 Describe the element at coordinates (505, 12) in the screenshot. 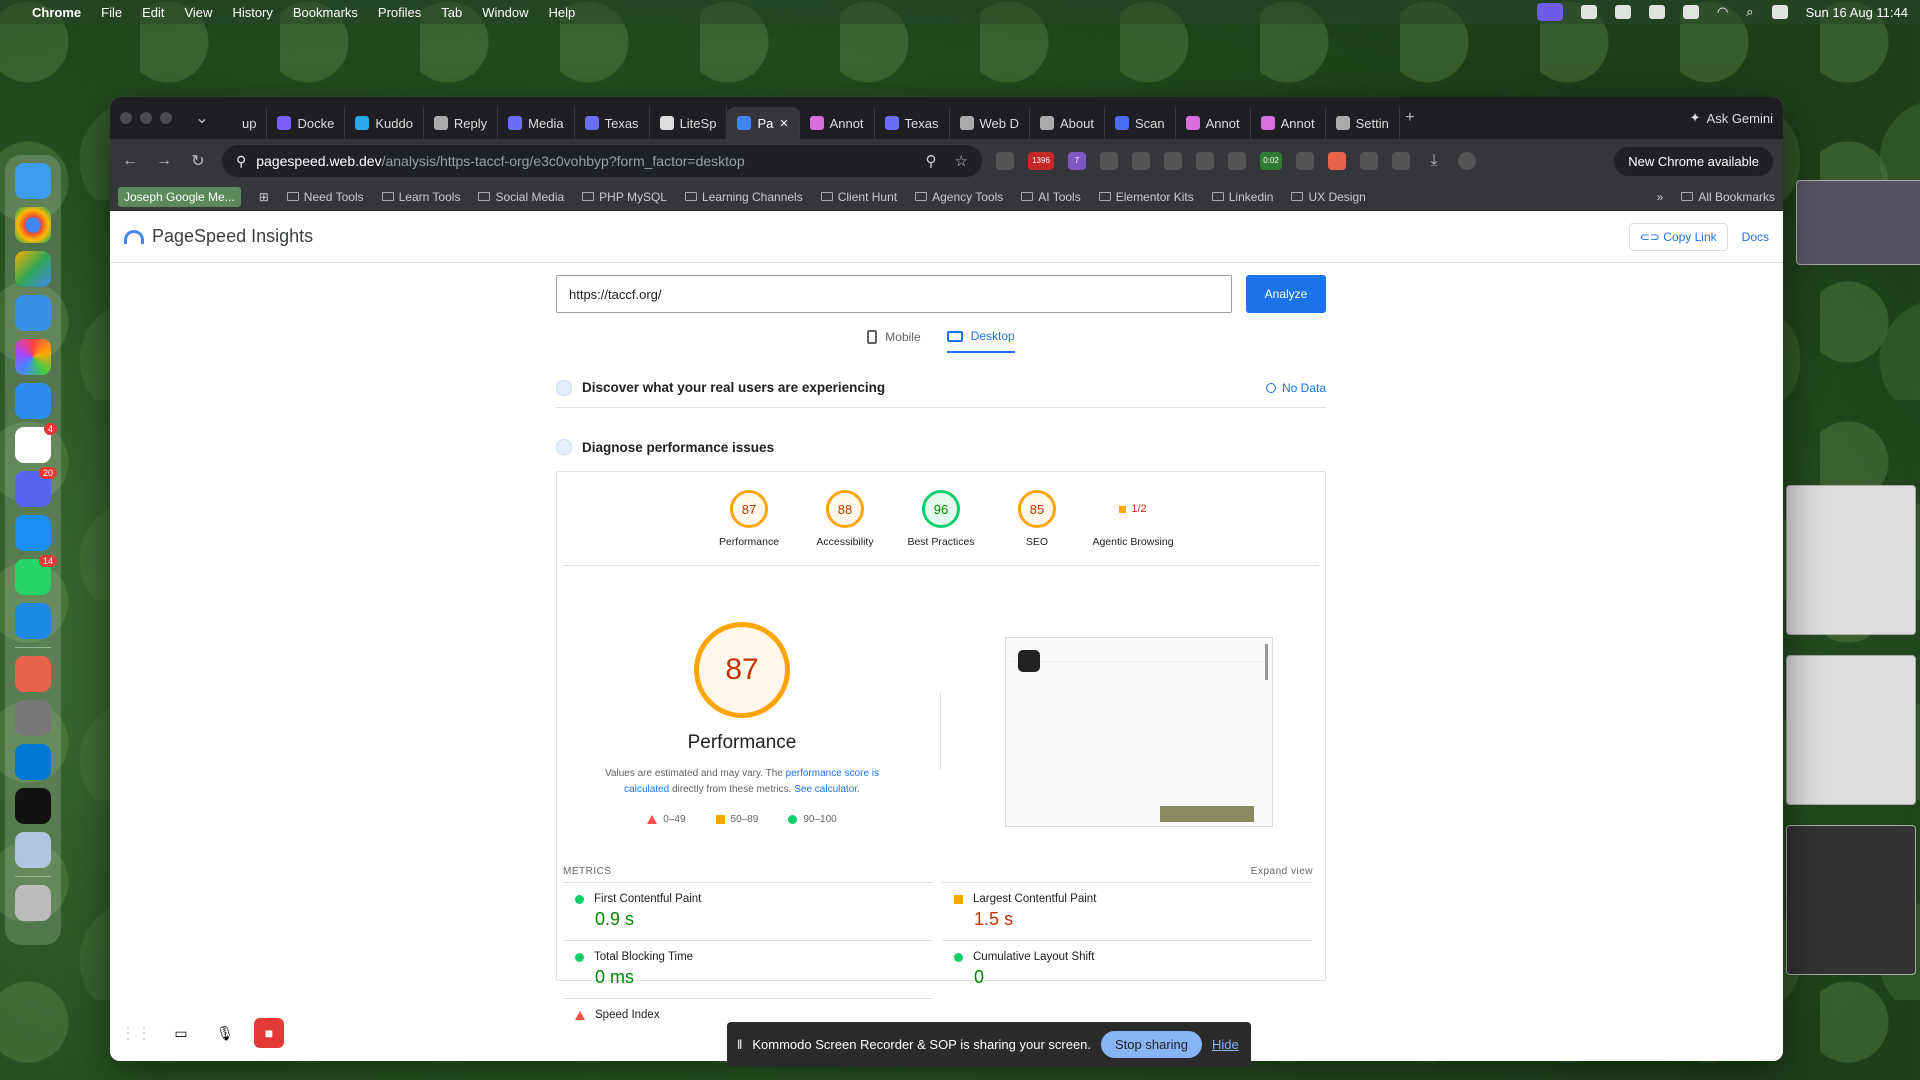

I see `menu-window: Window` at that location.